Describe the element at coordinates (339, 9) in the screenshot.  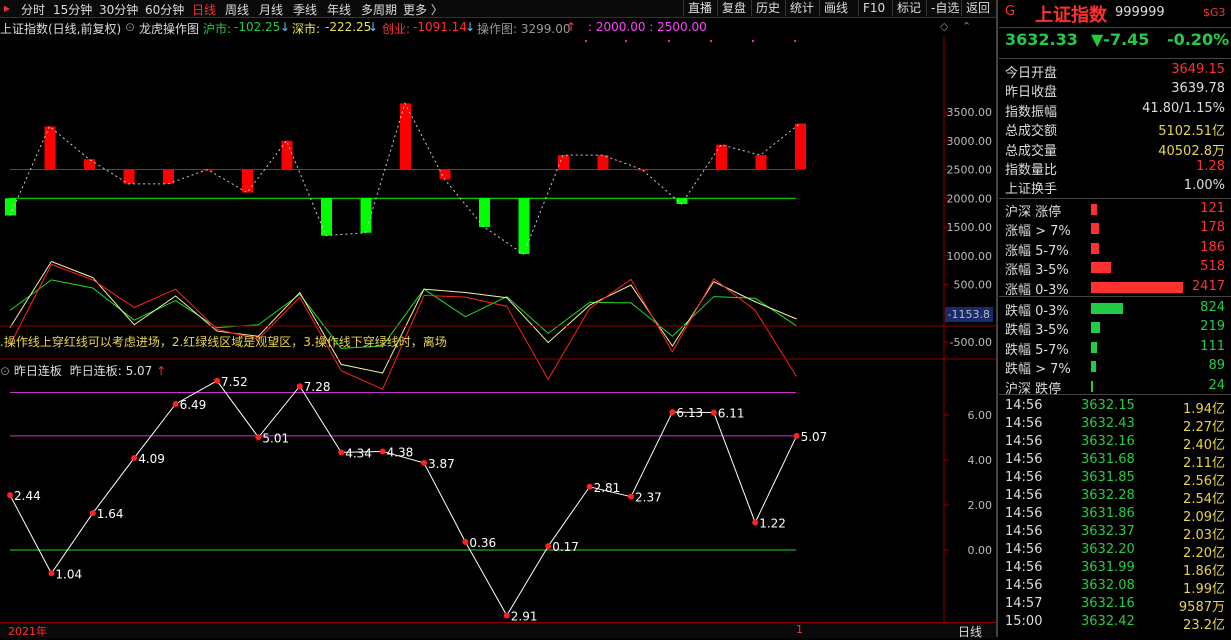
I see `period-yearly: 年线` at that location.